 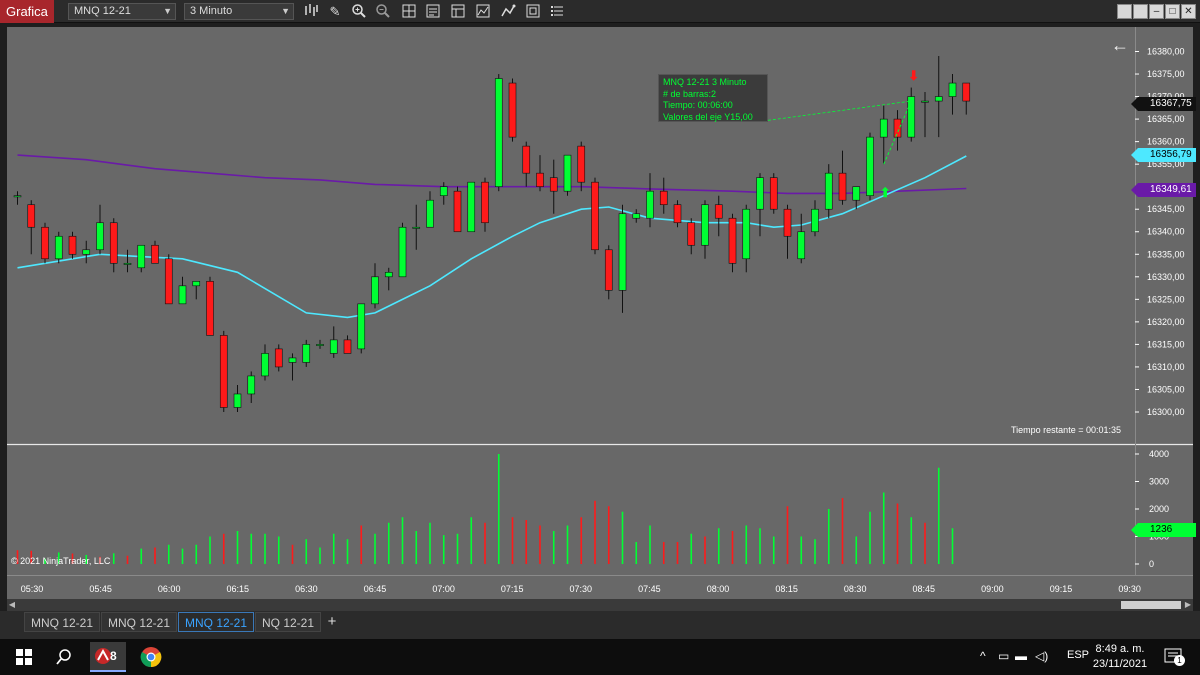 What do you see at coordinates (1166, 299) in the screenshot?
I see `price-tick-label: 16325,00` at bounding box center [1166, 299].